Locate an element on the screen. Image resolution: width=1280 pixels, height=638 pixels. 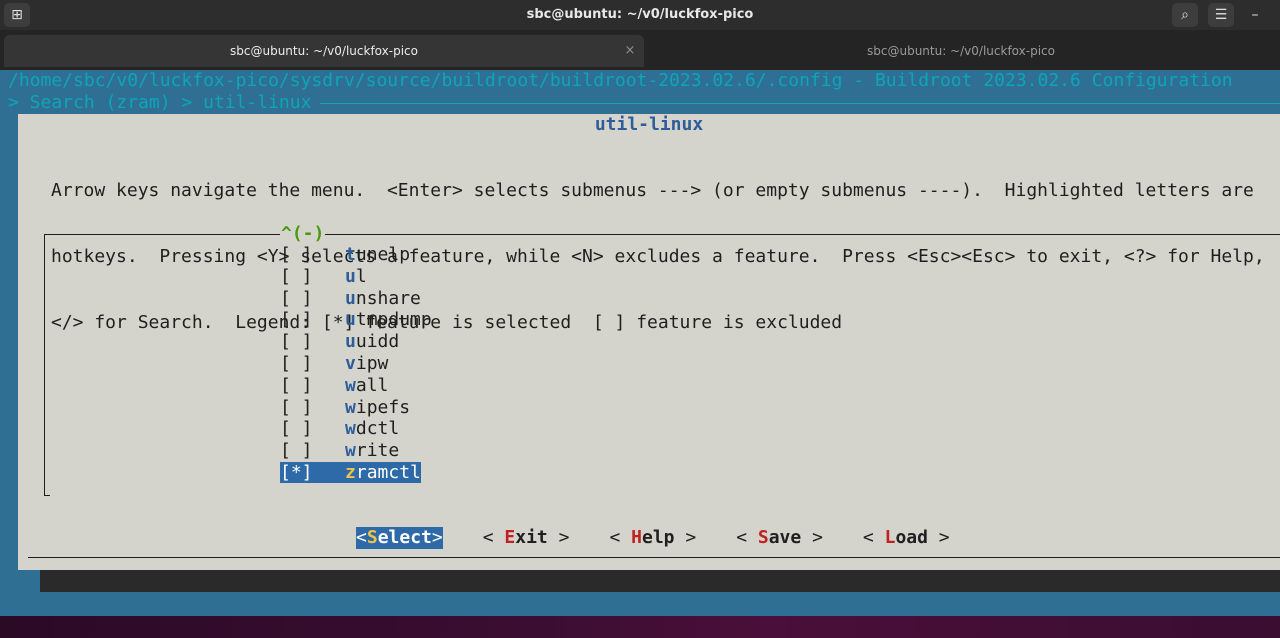
hotkey-letter: v is located at coordinates (350, 363).